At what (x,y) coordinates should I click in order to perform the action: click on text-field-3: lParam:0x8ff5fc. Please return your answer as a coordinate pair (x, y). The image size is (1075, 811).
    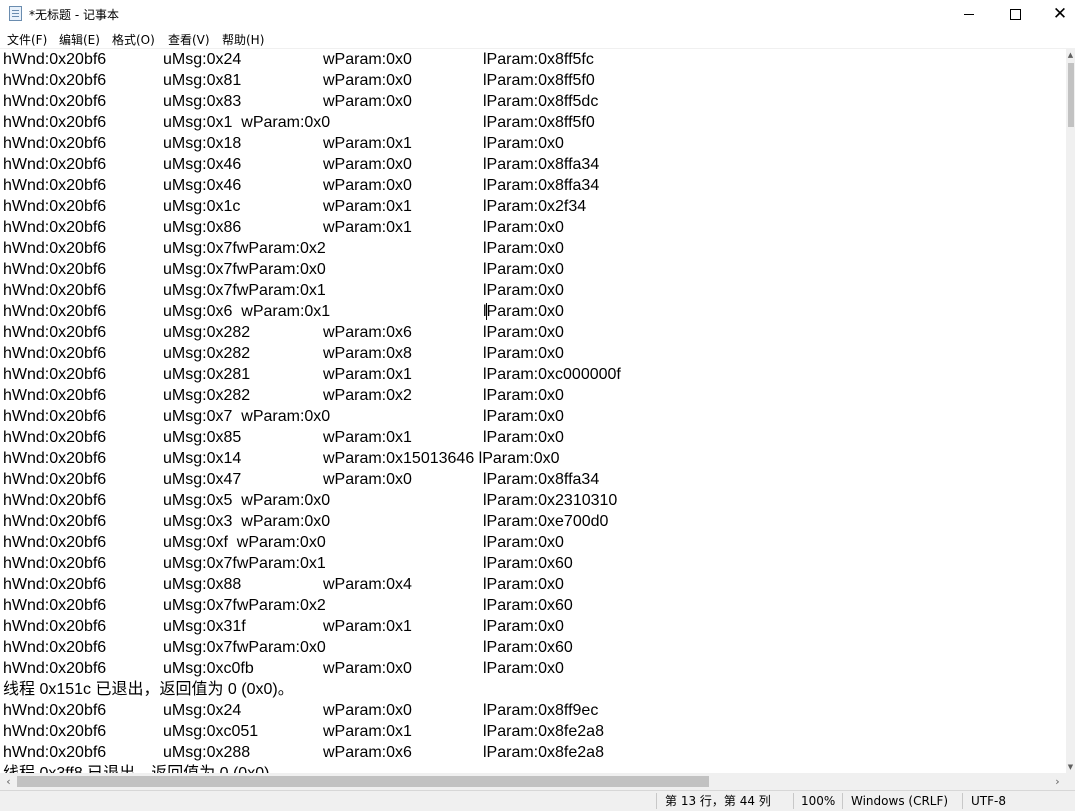
    Looking at the image, I should click on (538, 59).